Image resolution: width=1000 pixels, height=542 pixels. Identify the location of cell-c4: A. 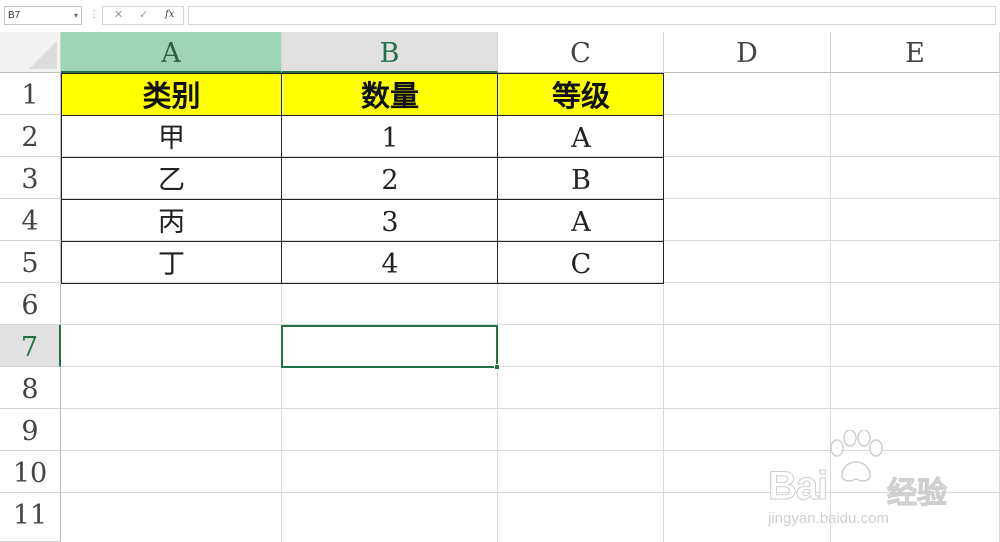
(581, 221).